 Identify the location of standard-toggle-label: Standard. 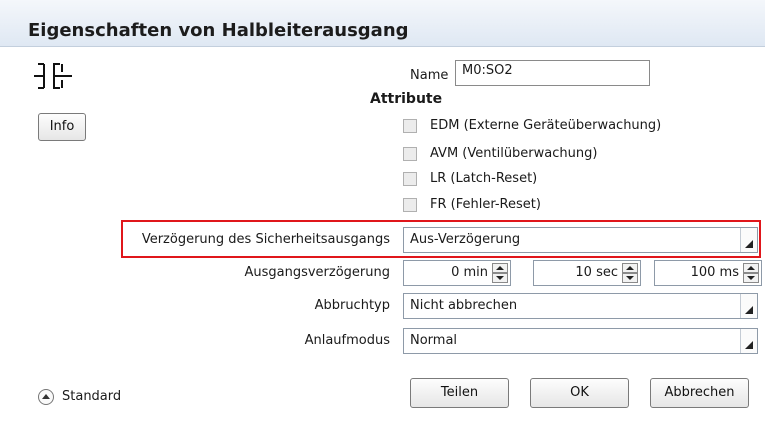
(91, 396).